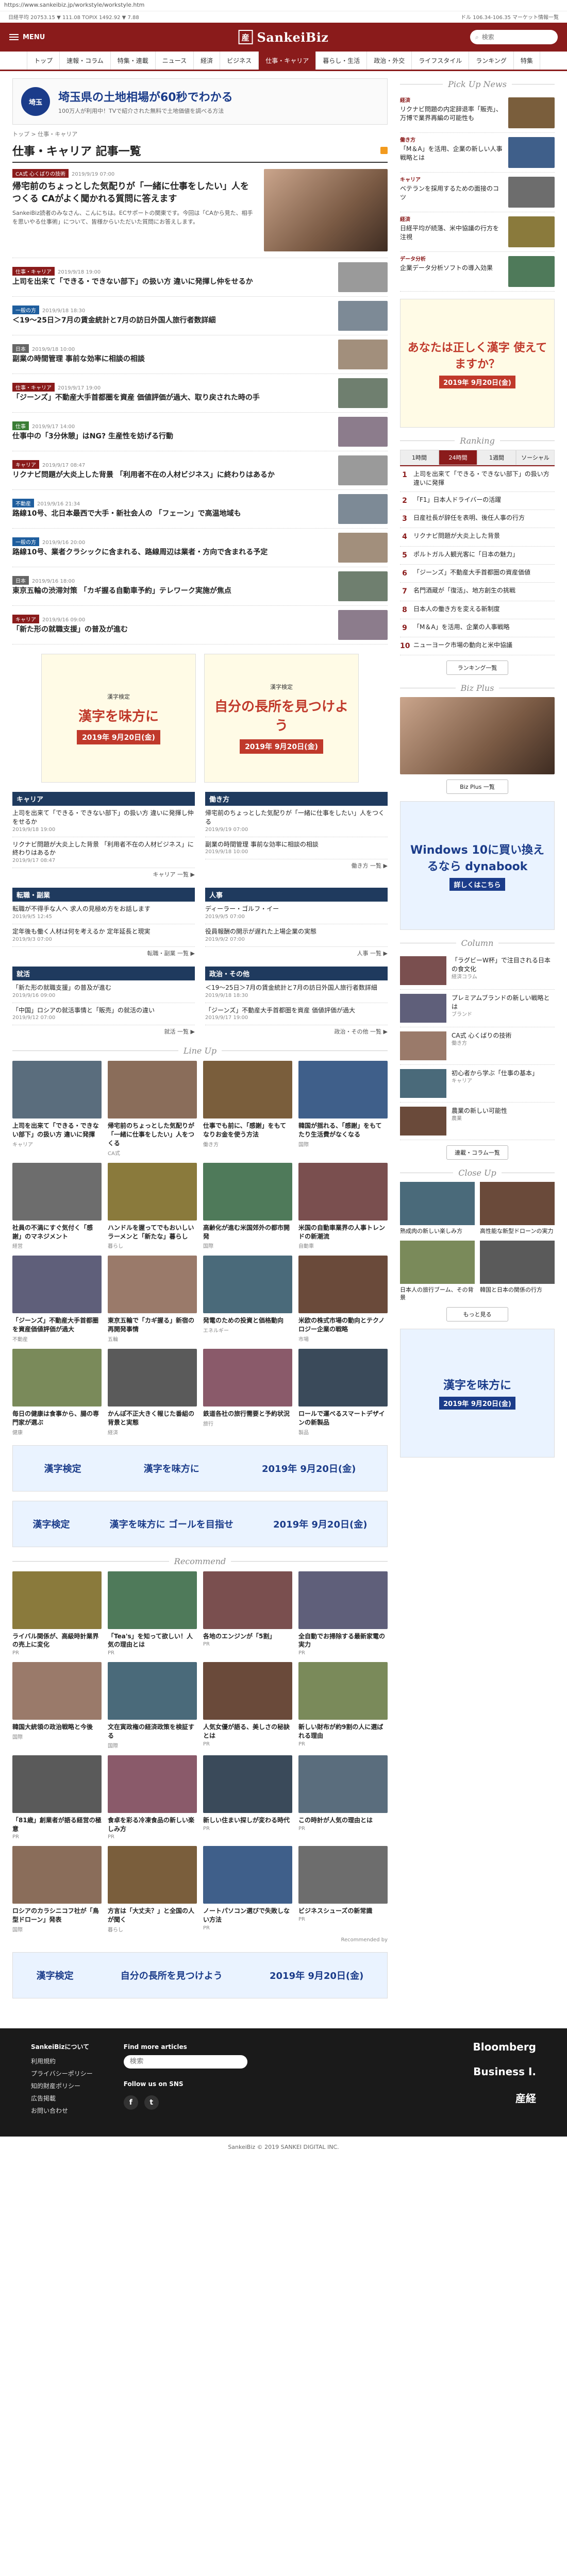 Image resolution: width=567 pixels, height=2576 pixels. Describe the element at coordinates (172, 475) in the screenshot. I see `article-title: リクナビ問題が大炎上した背景 「利用者不在の人材ビジネス」に終わりはあるか` at that location.